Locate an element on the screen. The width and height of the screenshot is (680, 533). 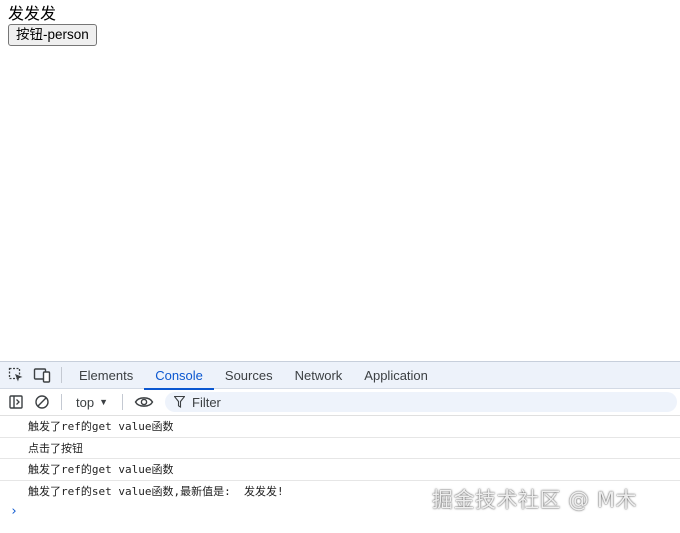
context-selector: top ▼ is located at coordinates (92, 402).